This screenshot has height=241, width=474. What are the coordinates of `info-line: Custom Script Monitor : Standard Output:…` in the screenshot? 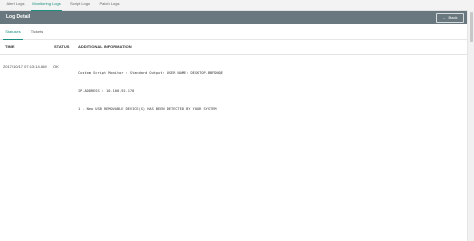 It's located at (150, 73).